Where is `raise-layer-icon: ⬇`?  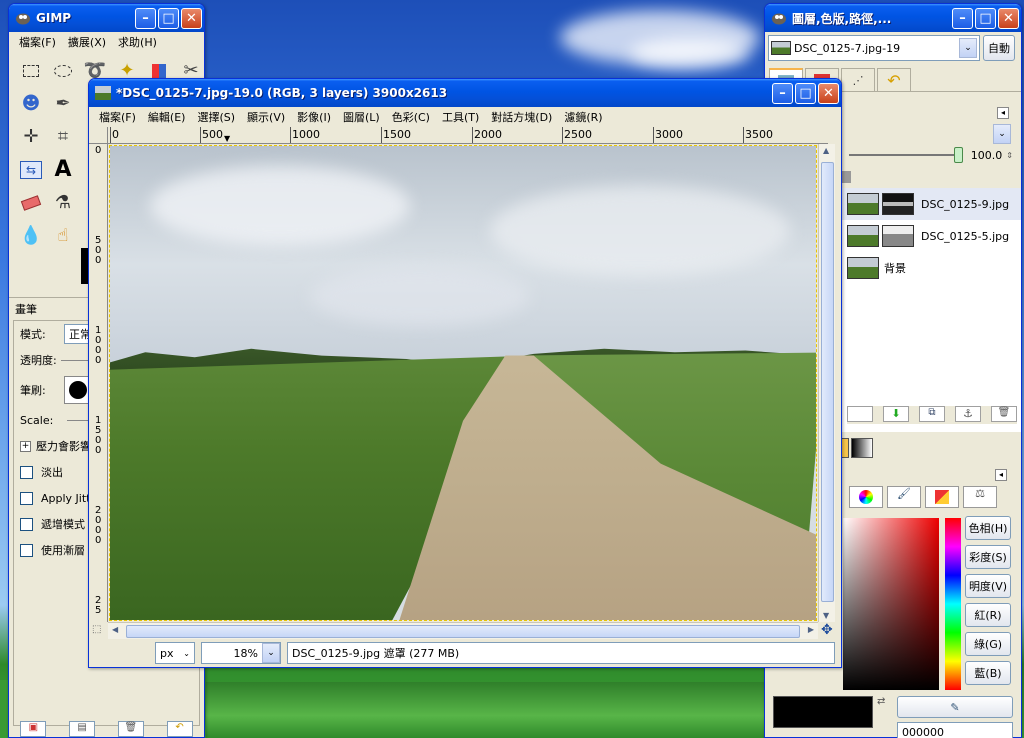
raise-layer-icon: ⬇ is located at coordinates (896, 414).